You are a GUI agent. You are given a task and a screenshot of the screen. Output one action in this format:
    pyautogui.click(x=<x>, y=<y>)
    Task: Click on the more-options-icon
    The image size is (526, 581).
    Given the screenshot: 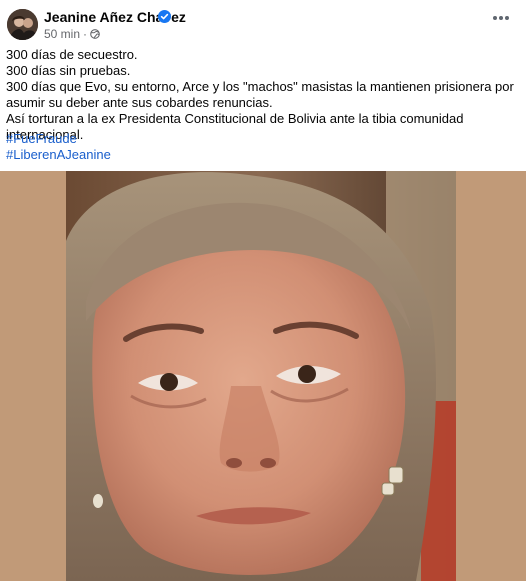 What is the action you would take?
    pyautogui.click(x=501, y=18)
    